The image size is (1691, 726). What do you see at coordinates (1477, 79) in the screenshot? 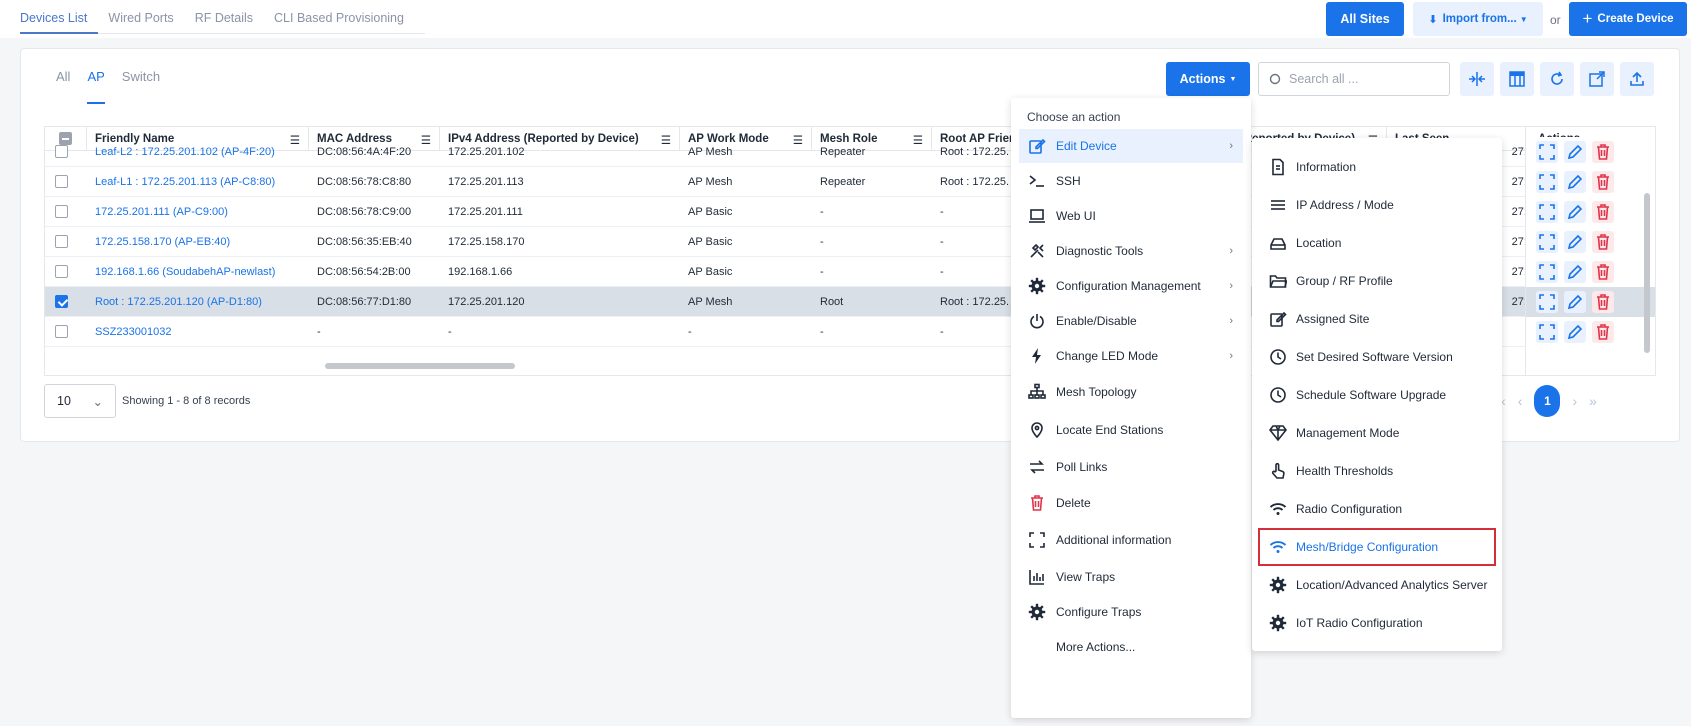
I see `collapse-columns-button` at bounding box center [1477, 79].